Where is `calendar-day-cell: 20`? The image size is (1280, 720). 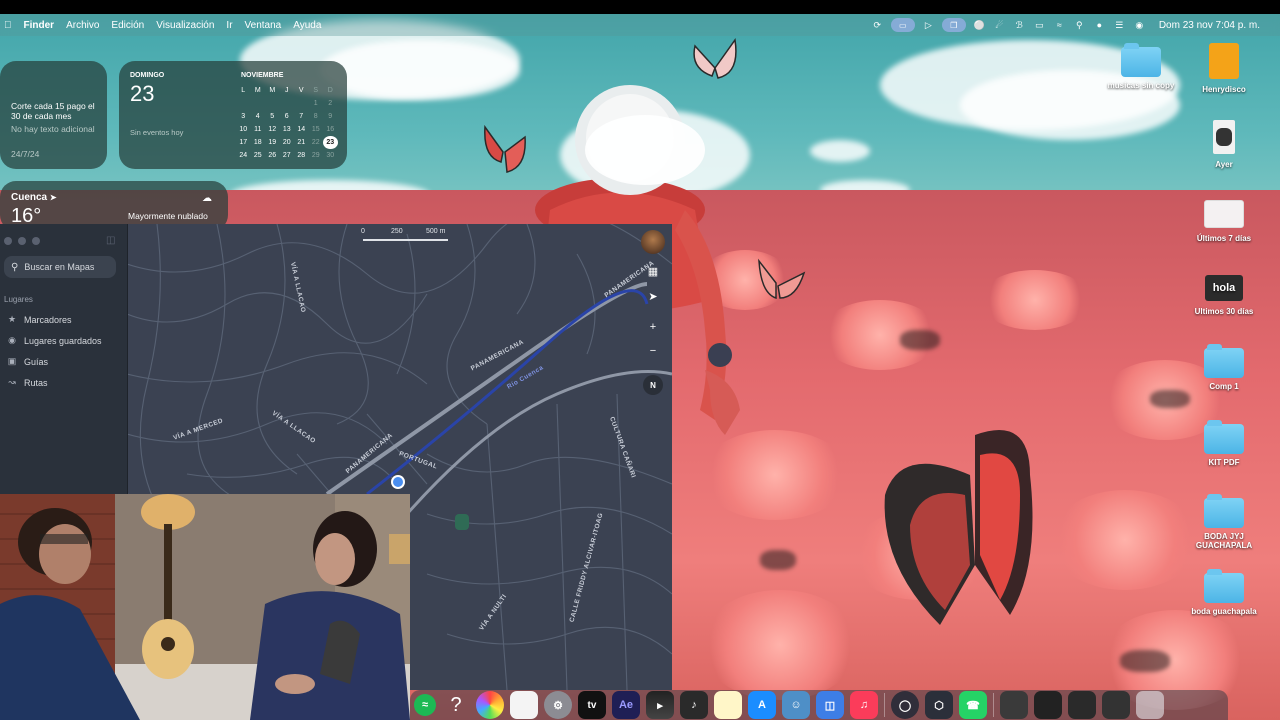 calendar-day-cell: 20 is located at coordinates (287, 142).